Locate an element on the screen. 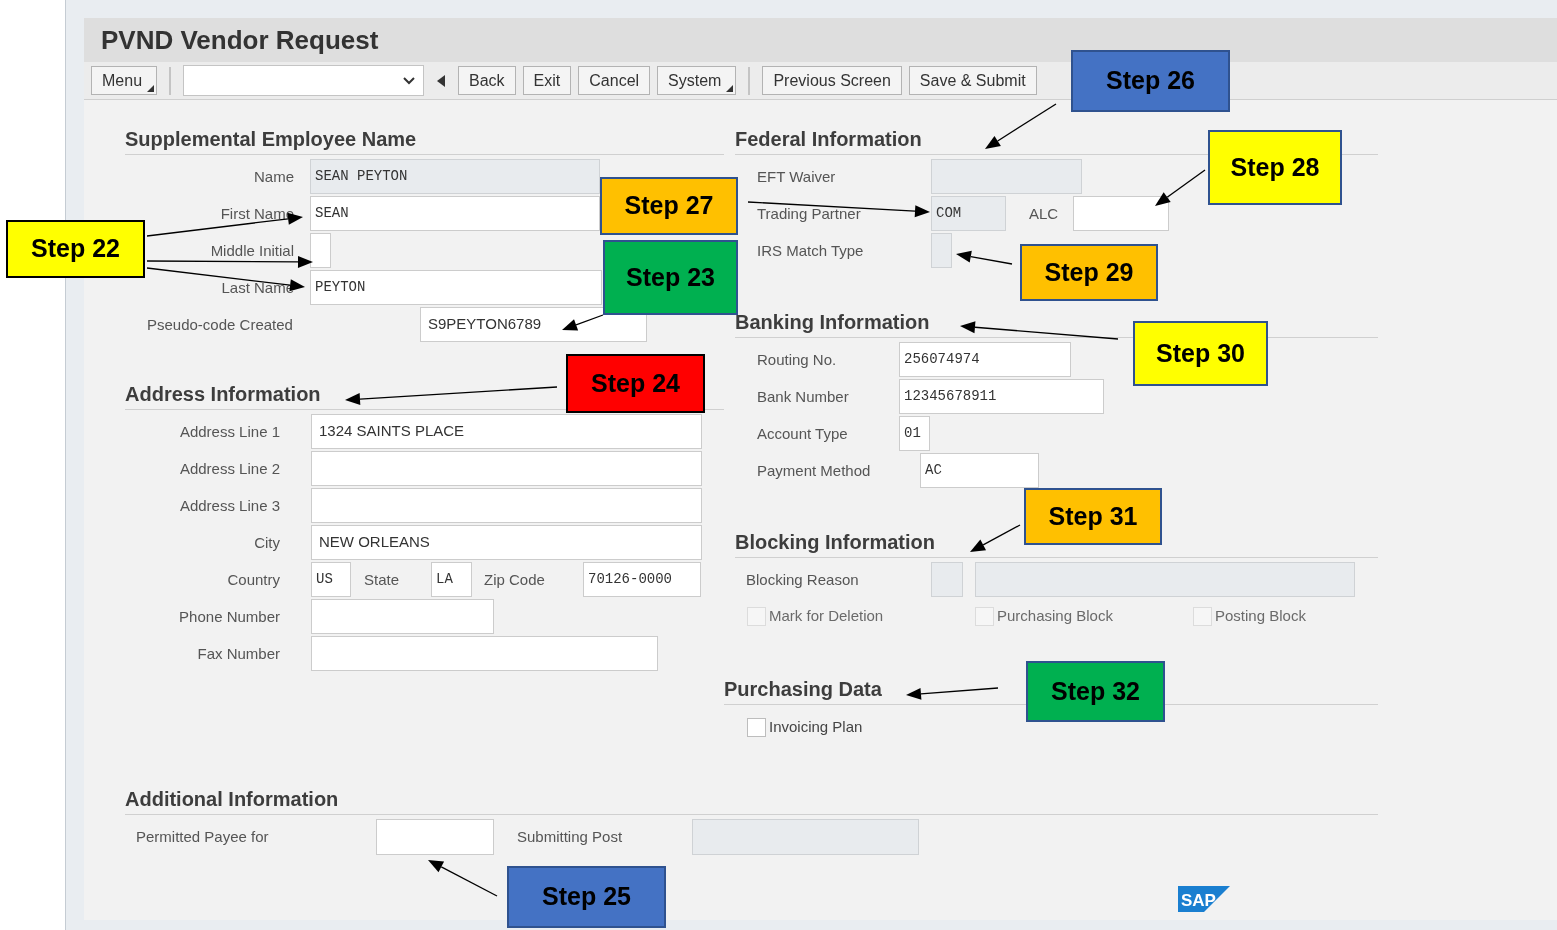  menu-button: System is located at coordinates (697, 80).